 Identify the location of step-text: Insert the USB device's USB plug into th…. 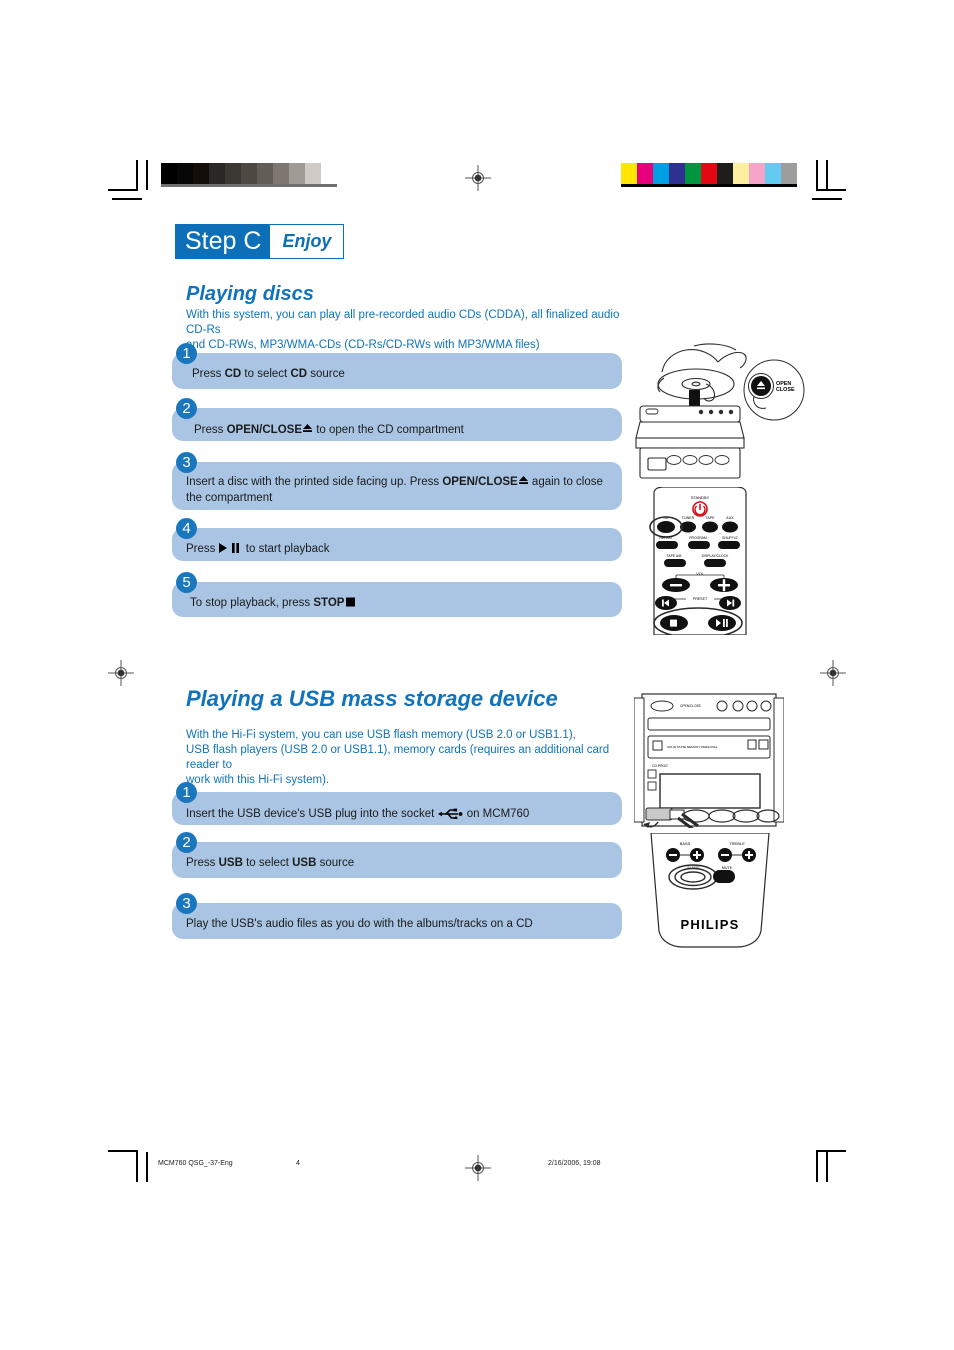
(401, 814).